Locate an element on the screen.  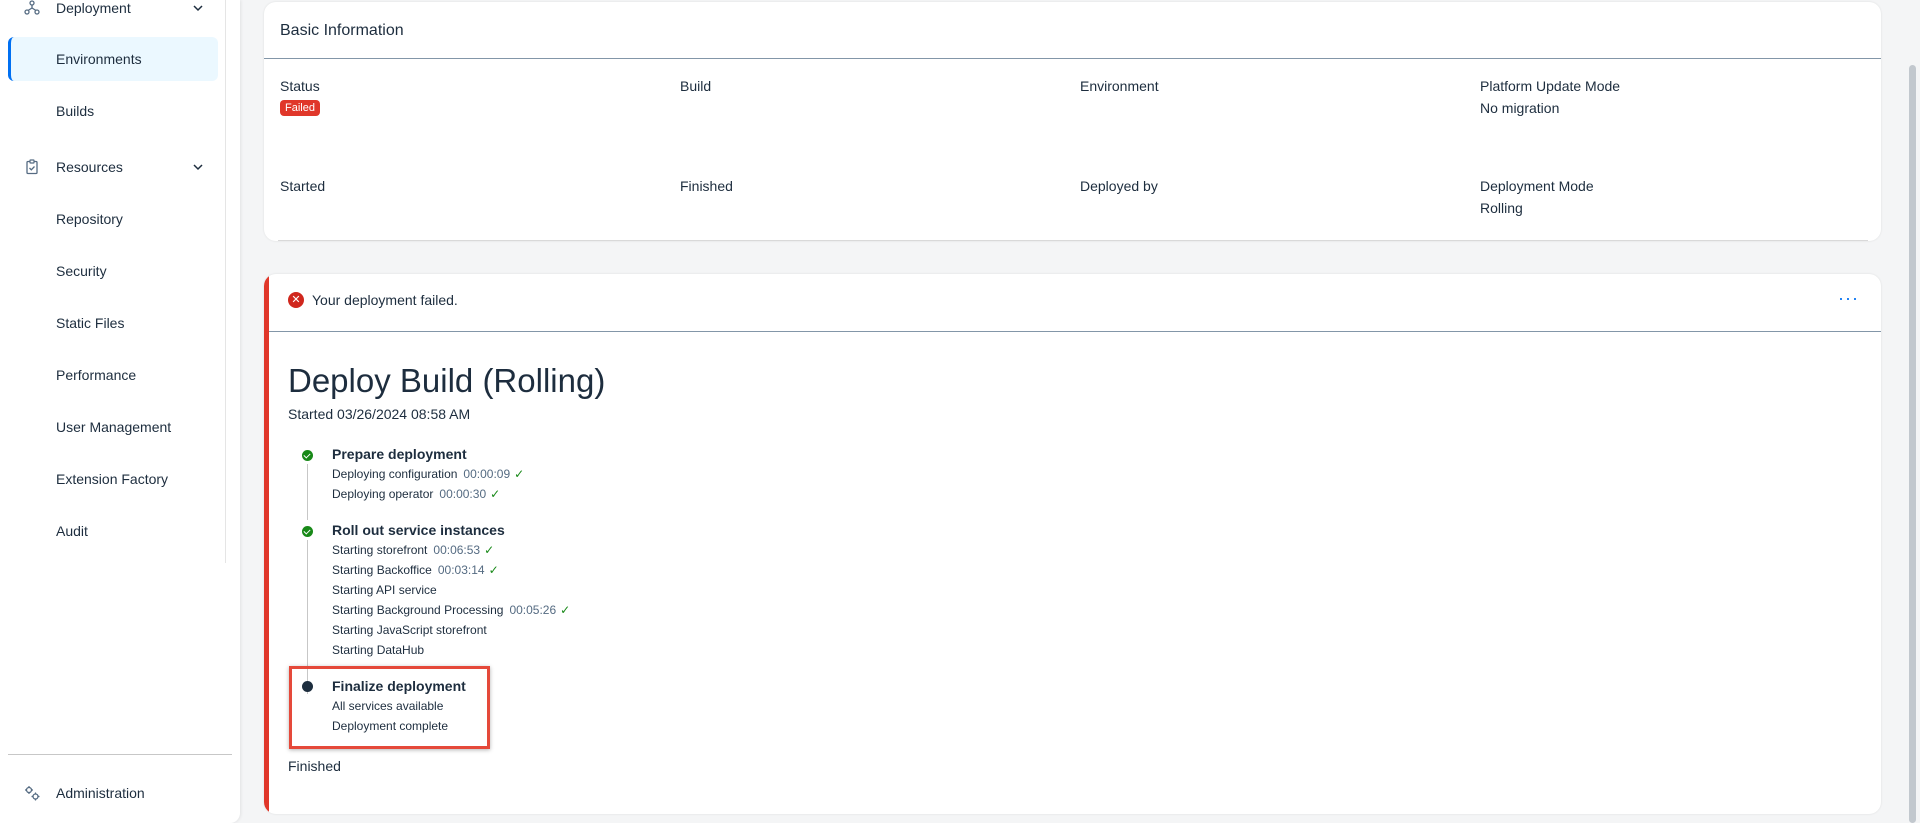
clipboard-icon is located at coordinates (32, 167).